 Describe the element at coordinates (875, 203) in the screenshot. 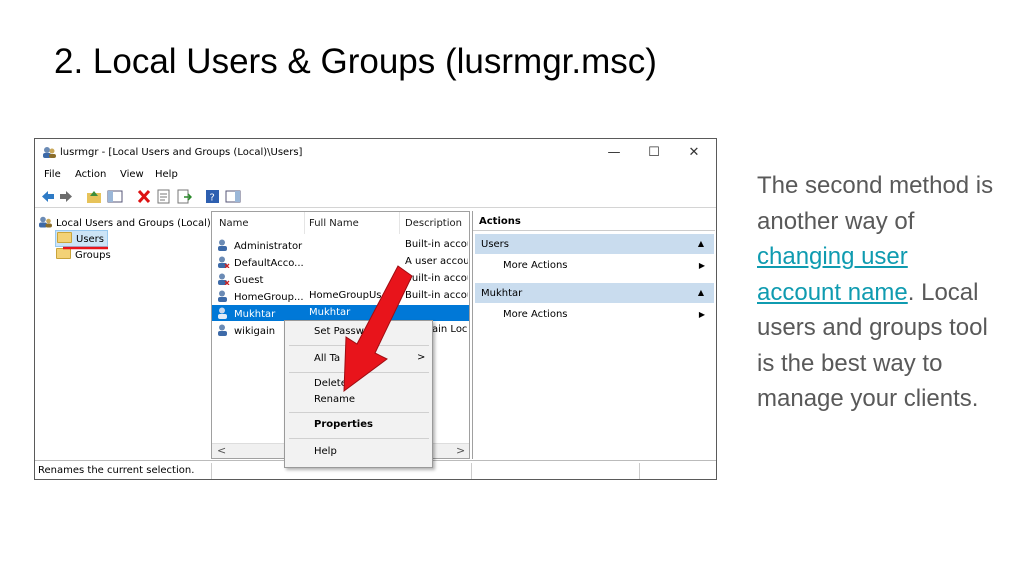

I see `description-text-start: The second method is another way of` at that location.